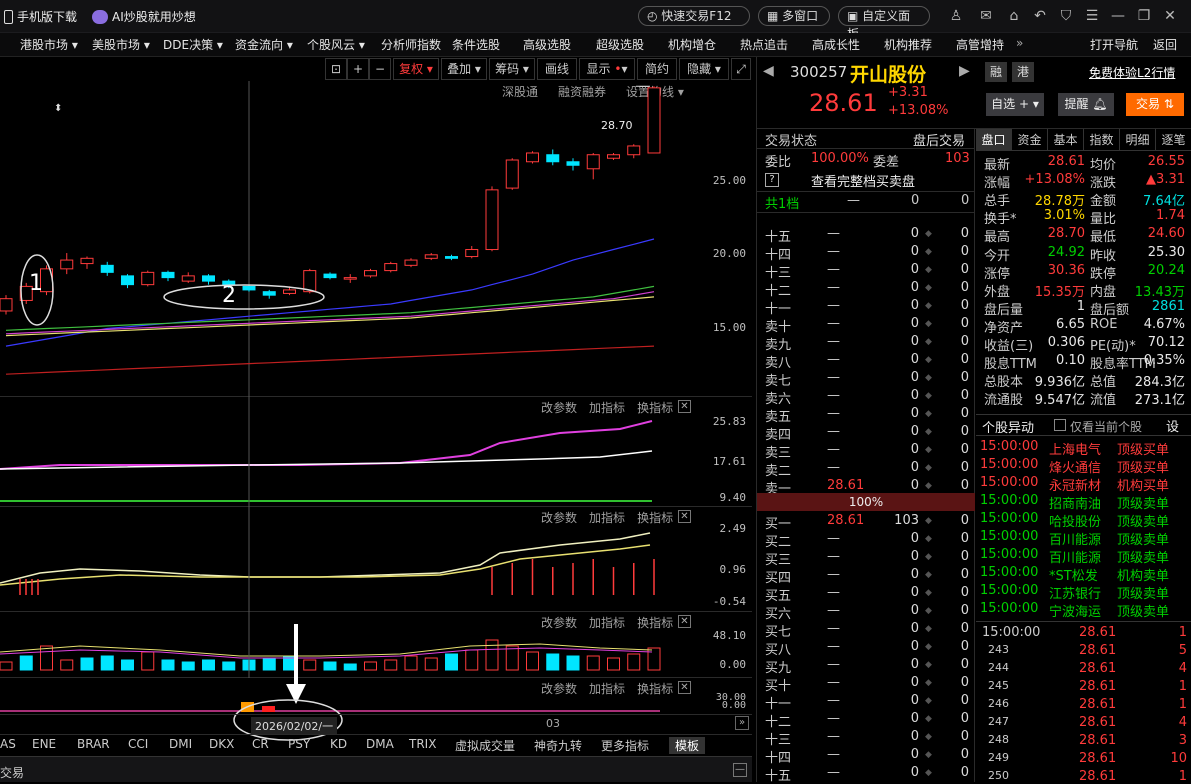  I want to click on indicator-panel-2: 改参数 加指标 换指标 ✕ 2.49 0.96 -0.54, so click(376, 559).